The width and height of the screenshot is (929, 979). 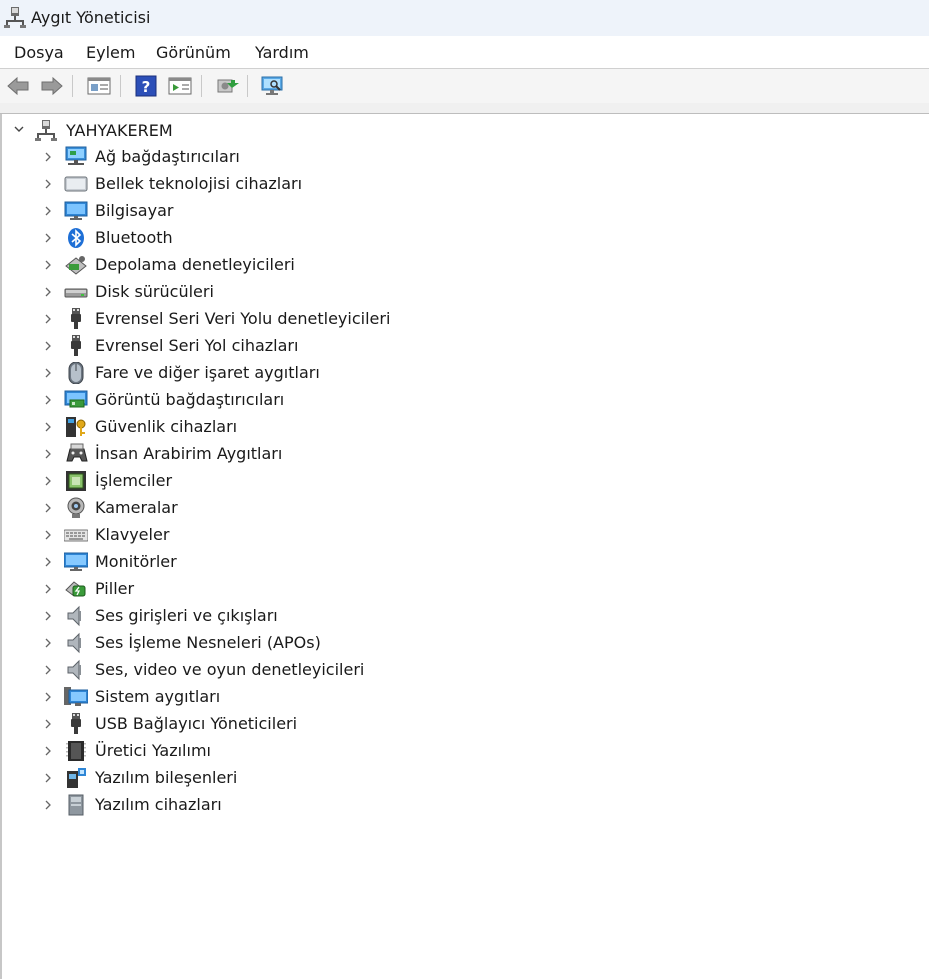 I want to click on properties-pane-icon, so click(x=99, y=86).